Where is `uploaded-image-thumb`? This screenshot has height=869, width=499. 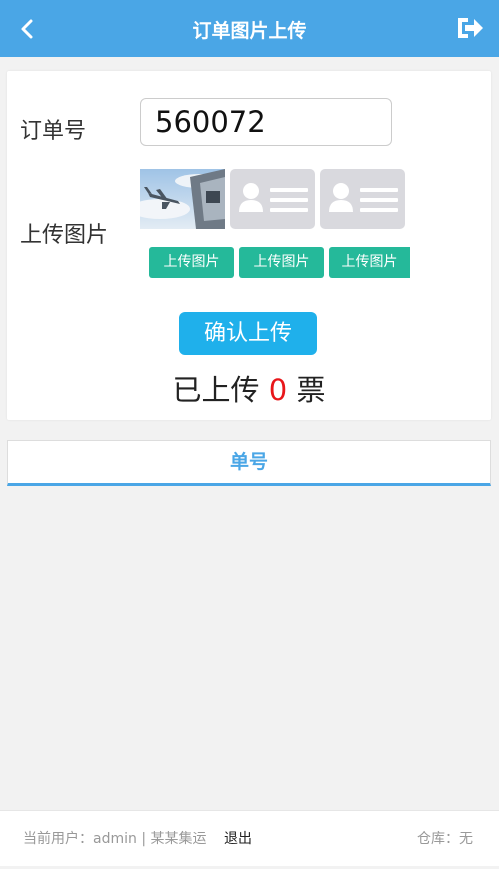
uploaded-image-thumb is located at coordinates (182, 199).